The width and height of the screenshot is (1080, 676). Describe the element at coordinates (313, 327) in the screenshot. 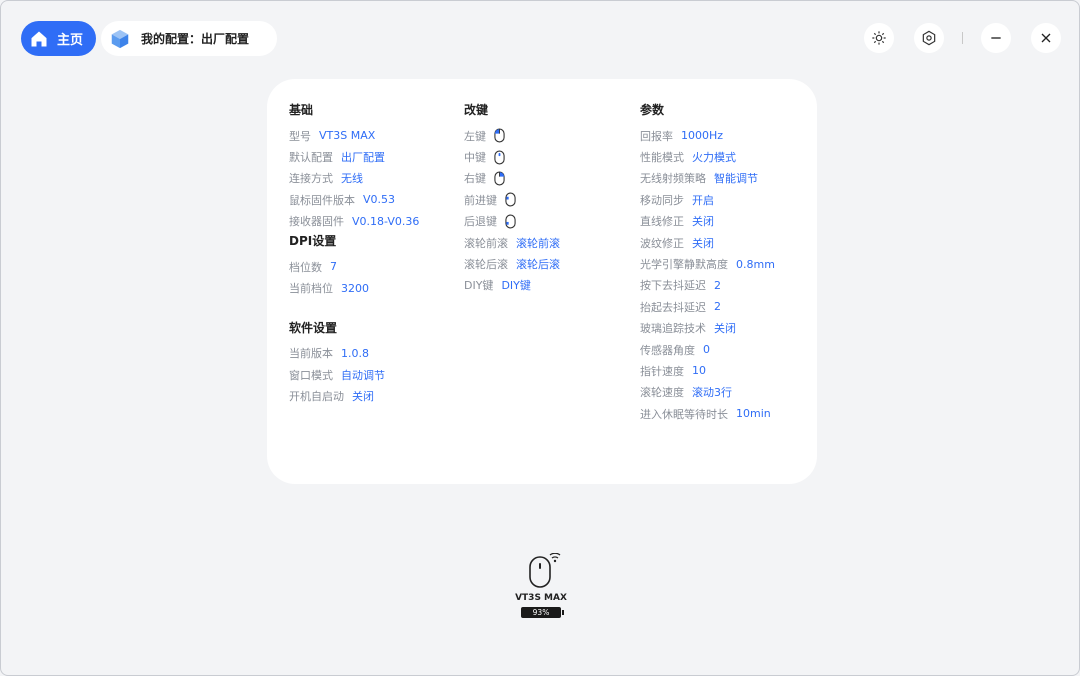

I see `section-title-software: 软件设置` at that location.